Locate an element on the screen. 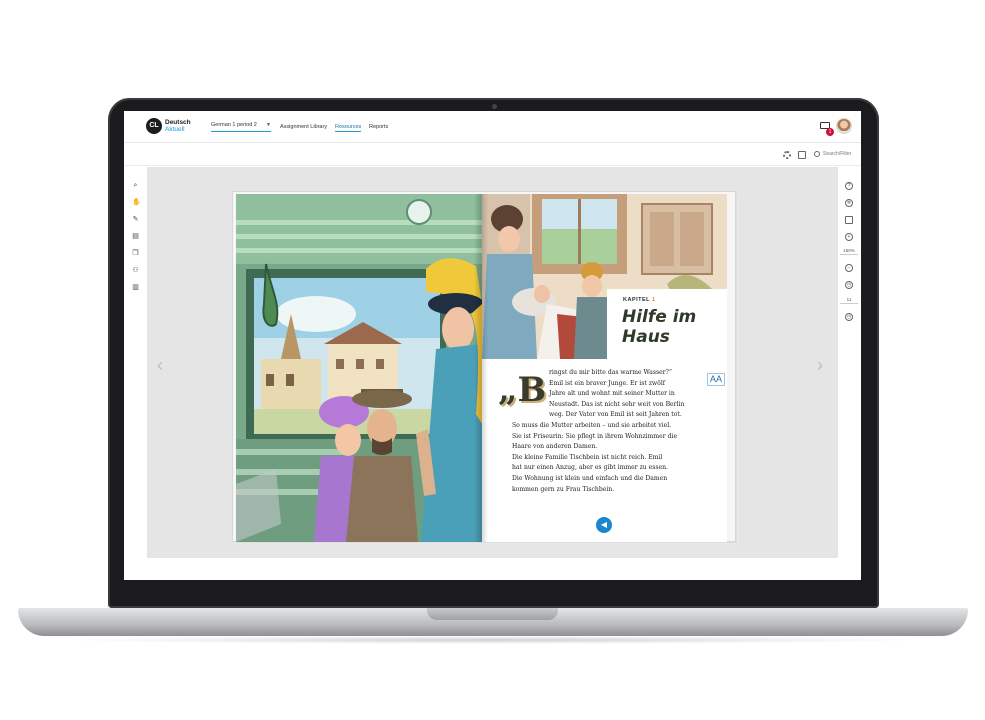 The height and width of the screenshot is (720, 985). history-icon: ◷ is located at coordinates (849, 285).